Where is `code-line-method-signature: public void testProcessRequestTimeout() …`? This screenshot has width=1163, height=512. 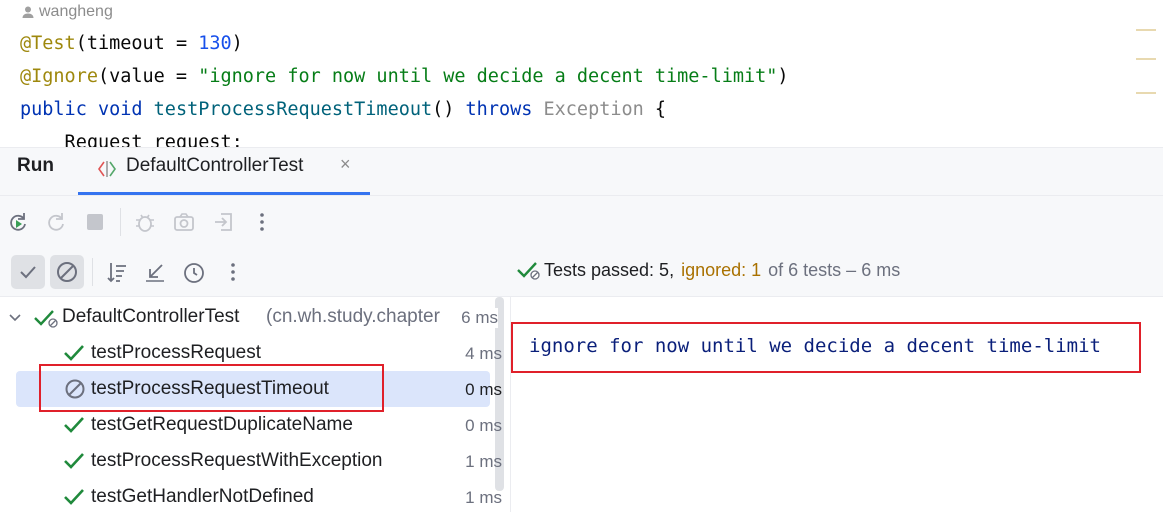 code-line-method-signature: public void testProcessRequestTimeout() … is located at coordinates (343, 109).